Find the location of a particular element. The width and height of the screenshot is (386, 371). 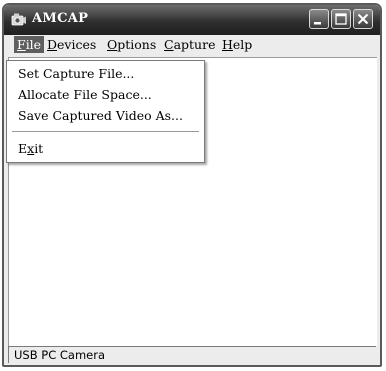

close-icon is located at coordinates (363, 19).